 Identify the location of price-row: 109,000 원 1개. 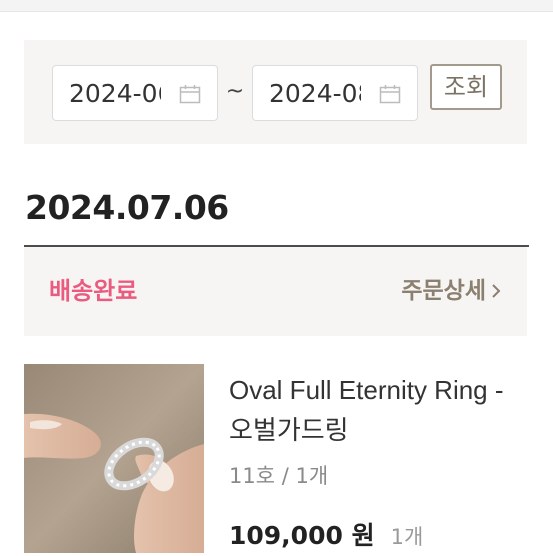
(326, 536).